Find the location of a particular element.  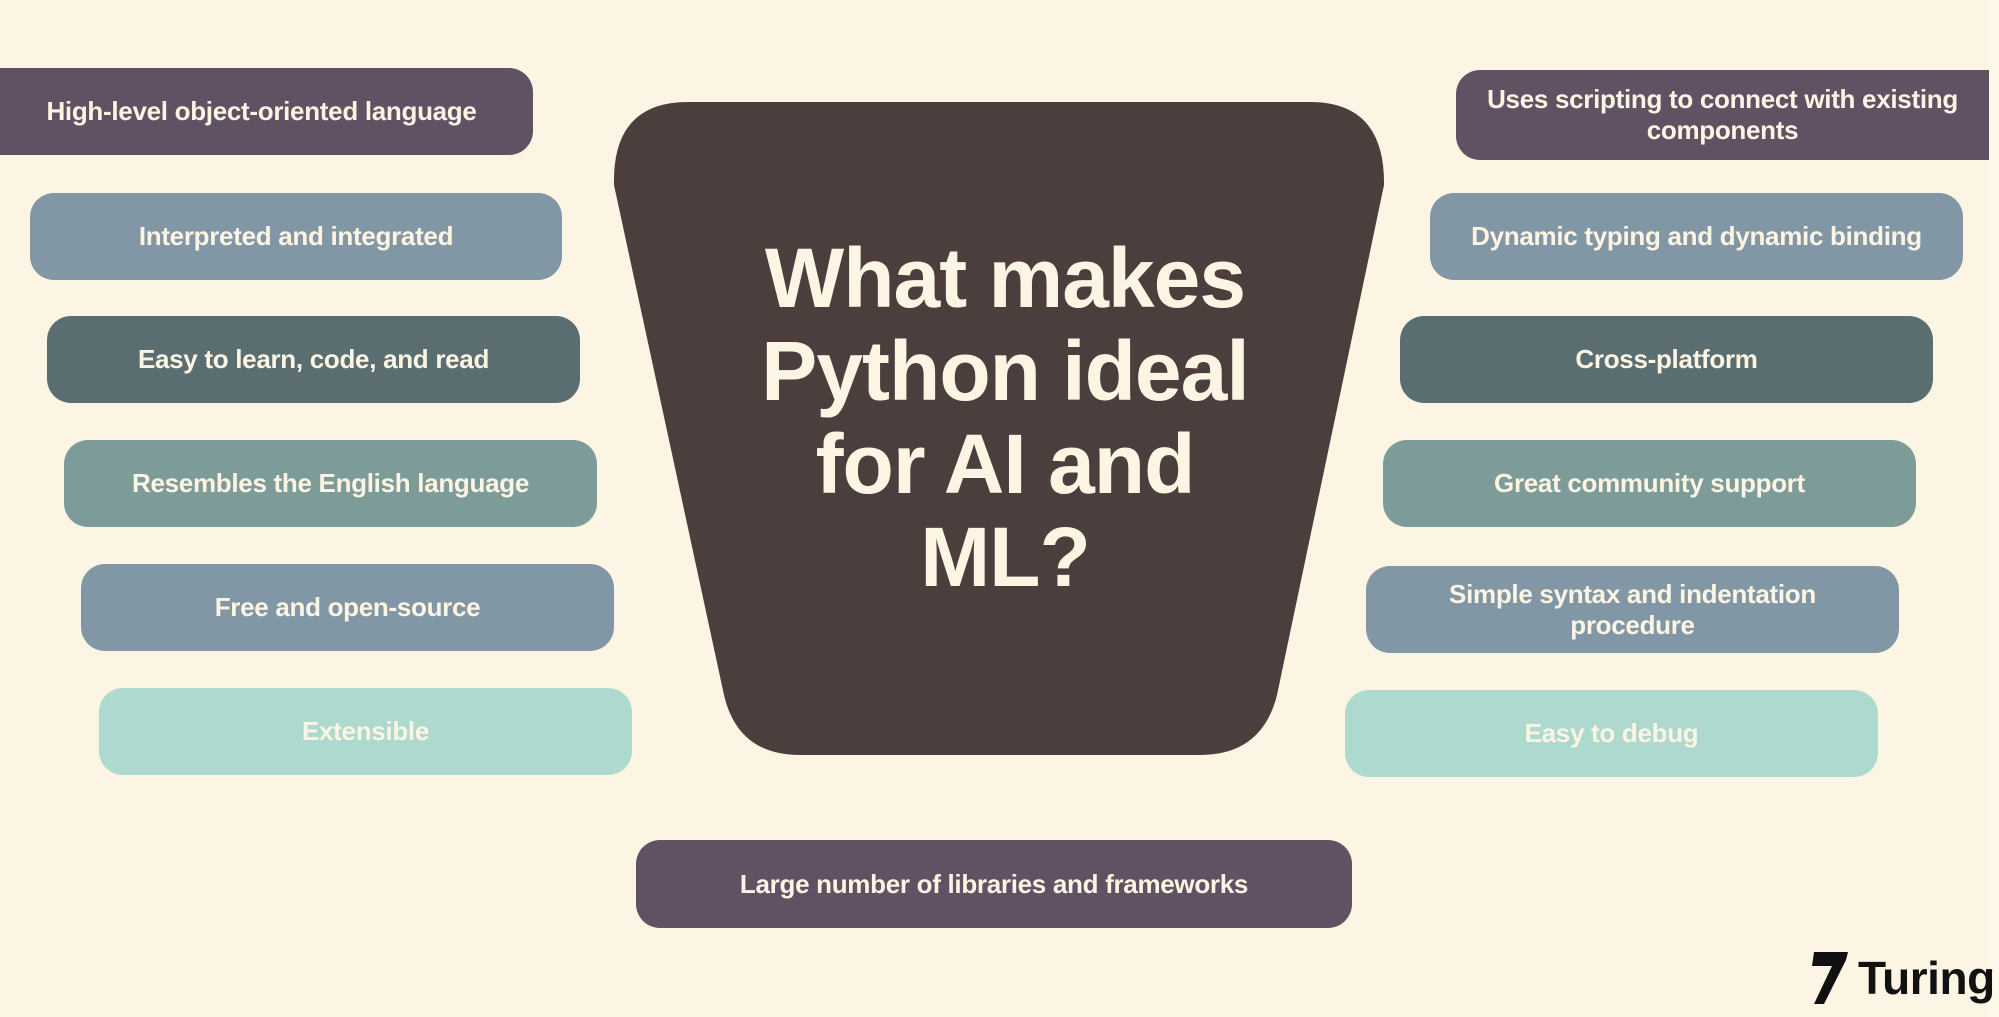

feature-label: Cross-platform is located at coordinates (1666, 359).